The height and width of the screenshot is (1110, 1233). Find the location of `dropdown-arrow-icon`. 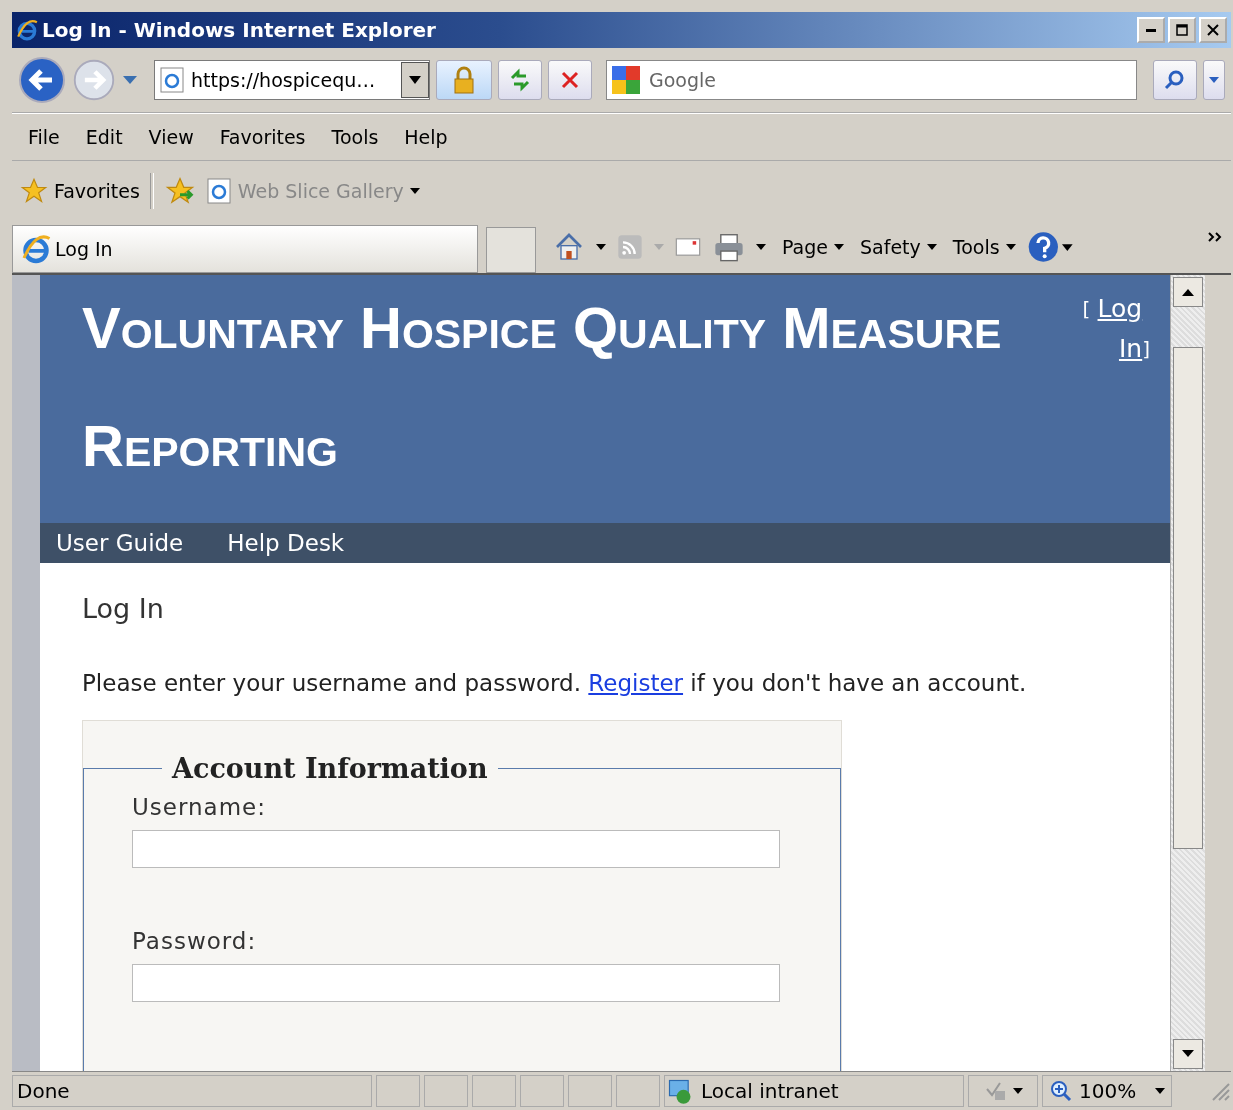

dropdown-arrow-icon is located at coordinates (130, 80).